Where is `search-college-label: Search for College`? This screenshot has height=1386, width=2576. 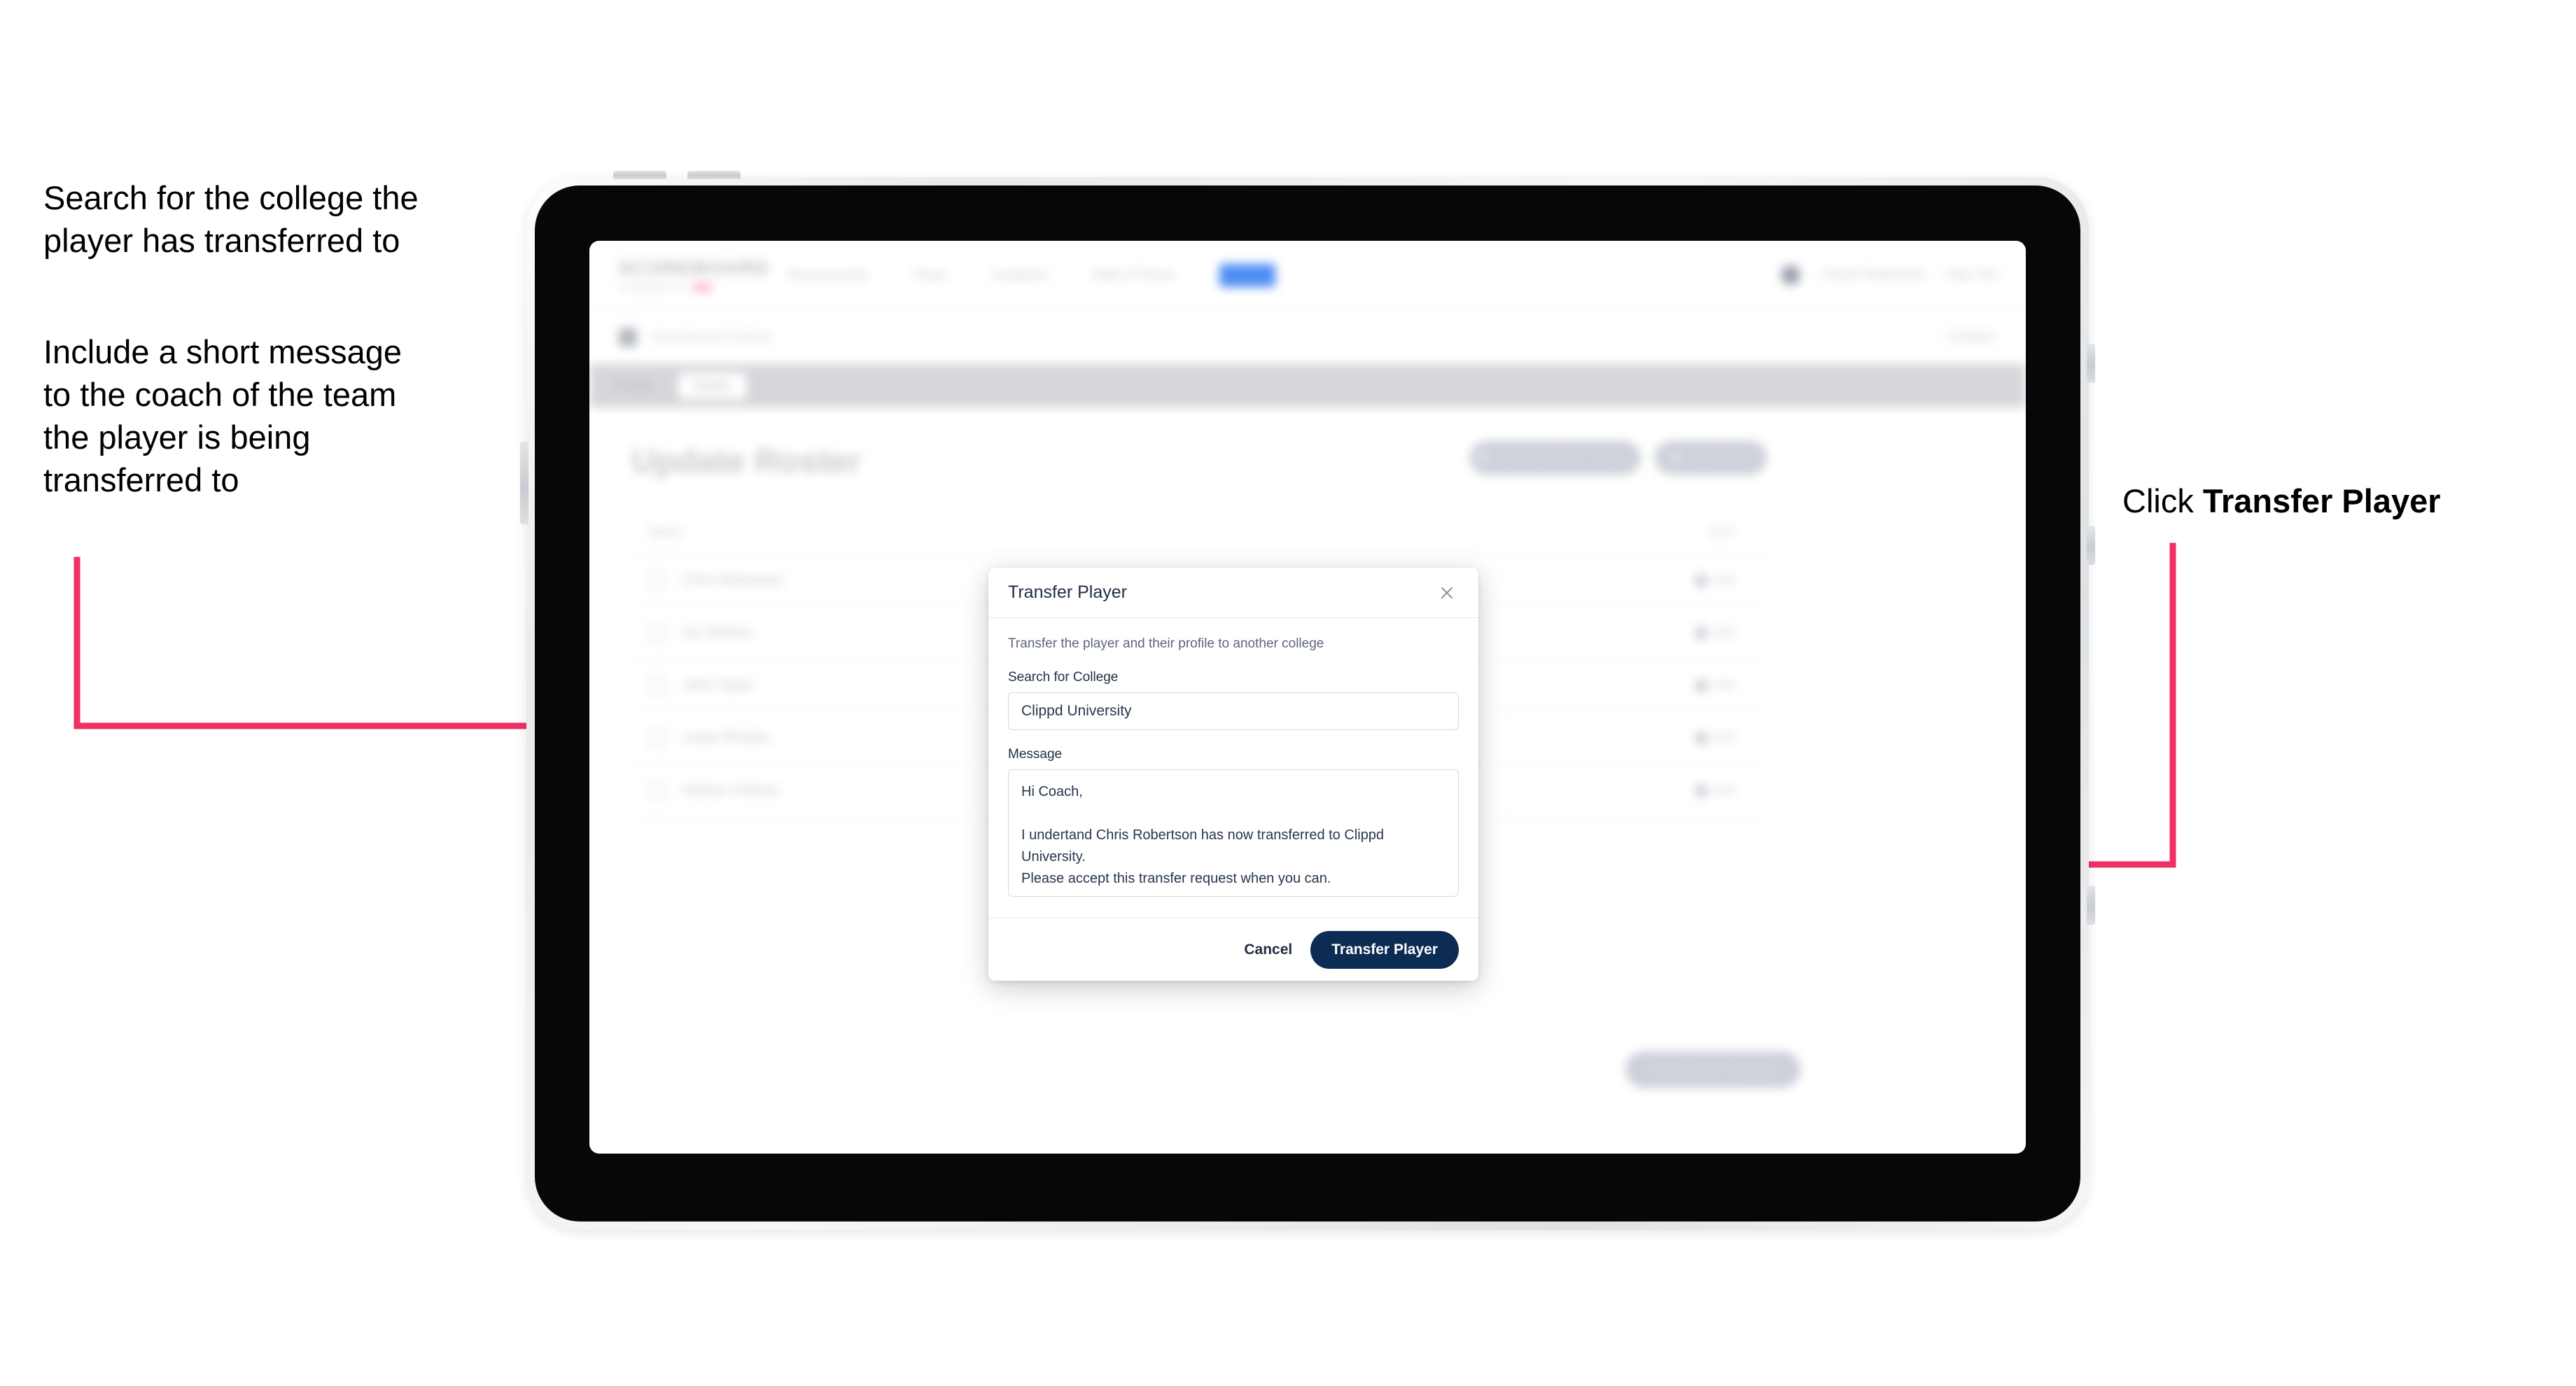
search-college-label: Search for College is located at coordinates (1063, 677).